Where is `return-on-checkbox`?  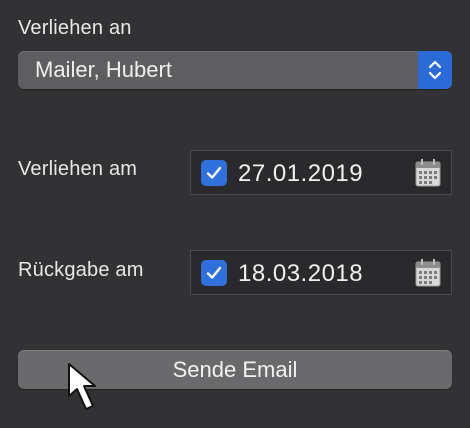
return-on-checkbox is located at coordinates (214, 273).